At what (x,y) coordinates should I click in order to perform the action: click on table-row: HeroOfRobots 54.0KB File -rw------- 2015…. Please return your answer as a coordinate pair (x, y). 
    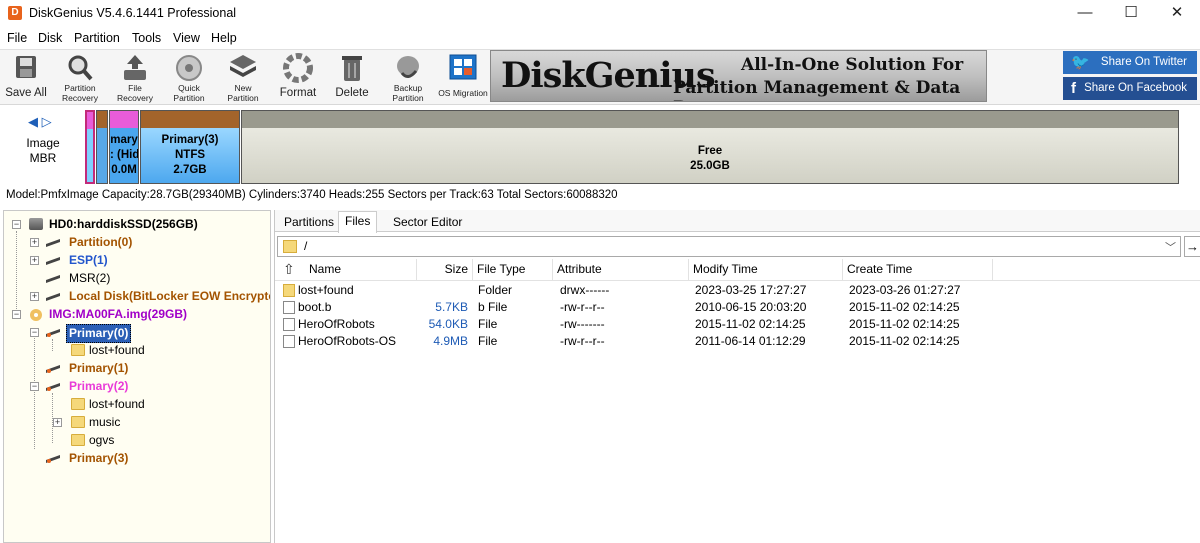
    Looking at the image, I should click on (737, 324).